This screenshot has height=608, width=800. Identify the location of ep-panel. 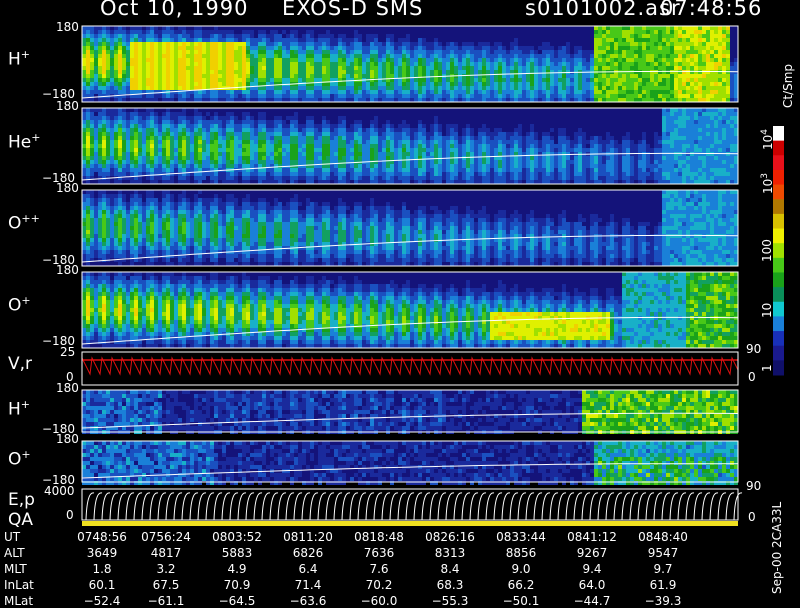
(412, 507).